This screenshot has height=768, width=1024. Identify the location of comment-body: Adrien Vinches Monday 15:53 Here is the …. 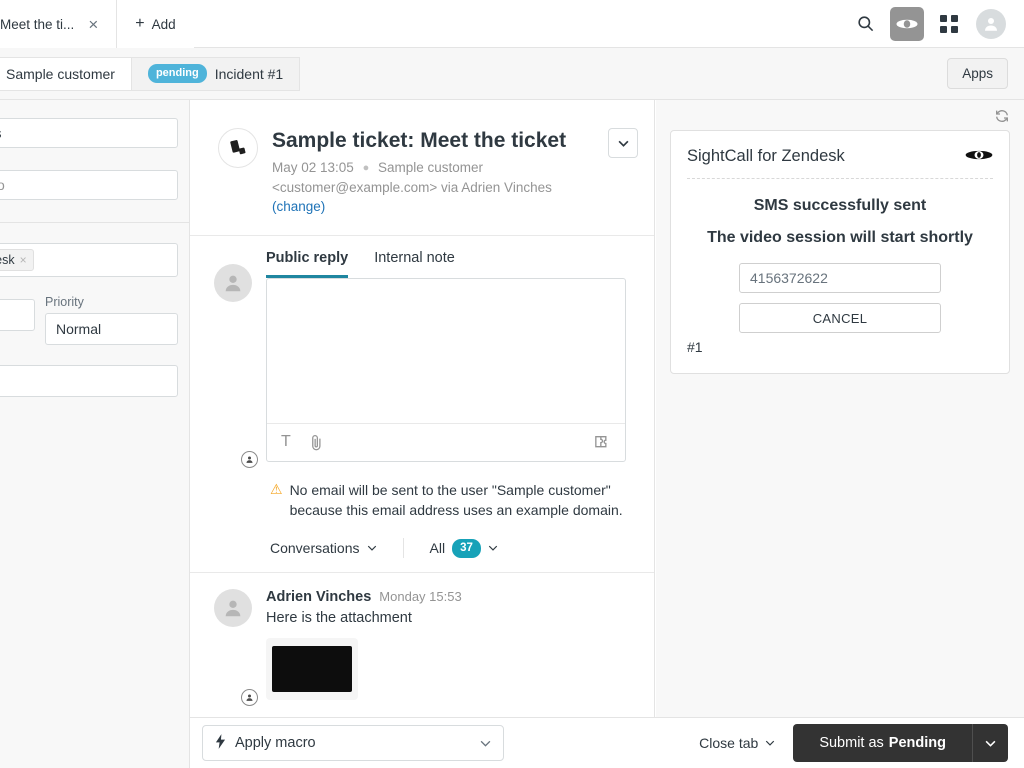
(446, 645).